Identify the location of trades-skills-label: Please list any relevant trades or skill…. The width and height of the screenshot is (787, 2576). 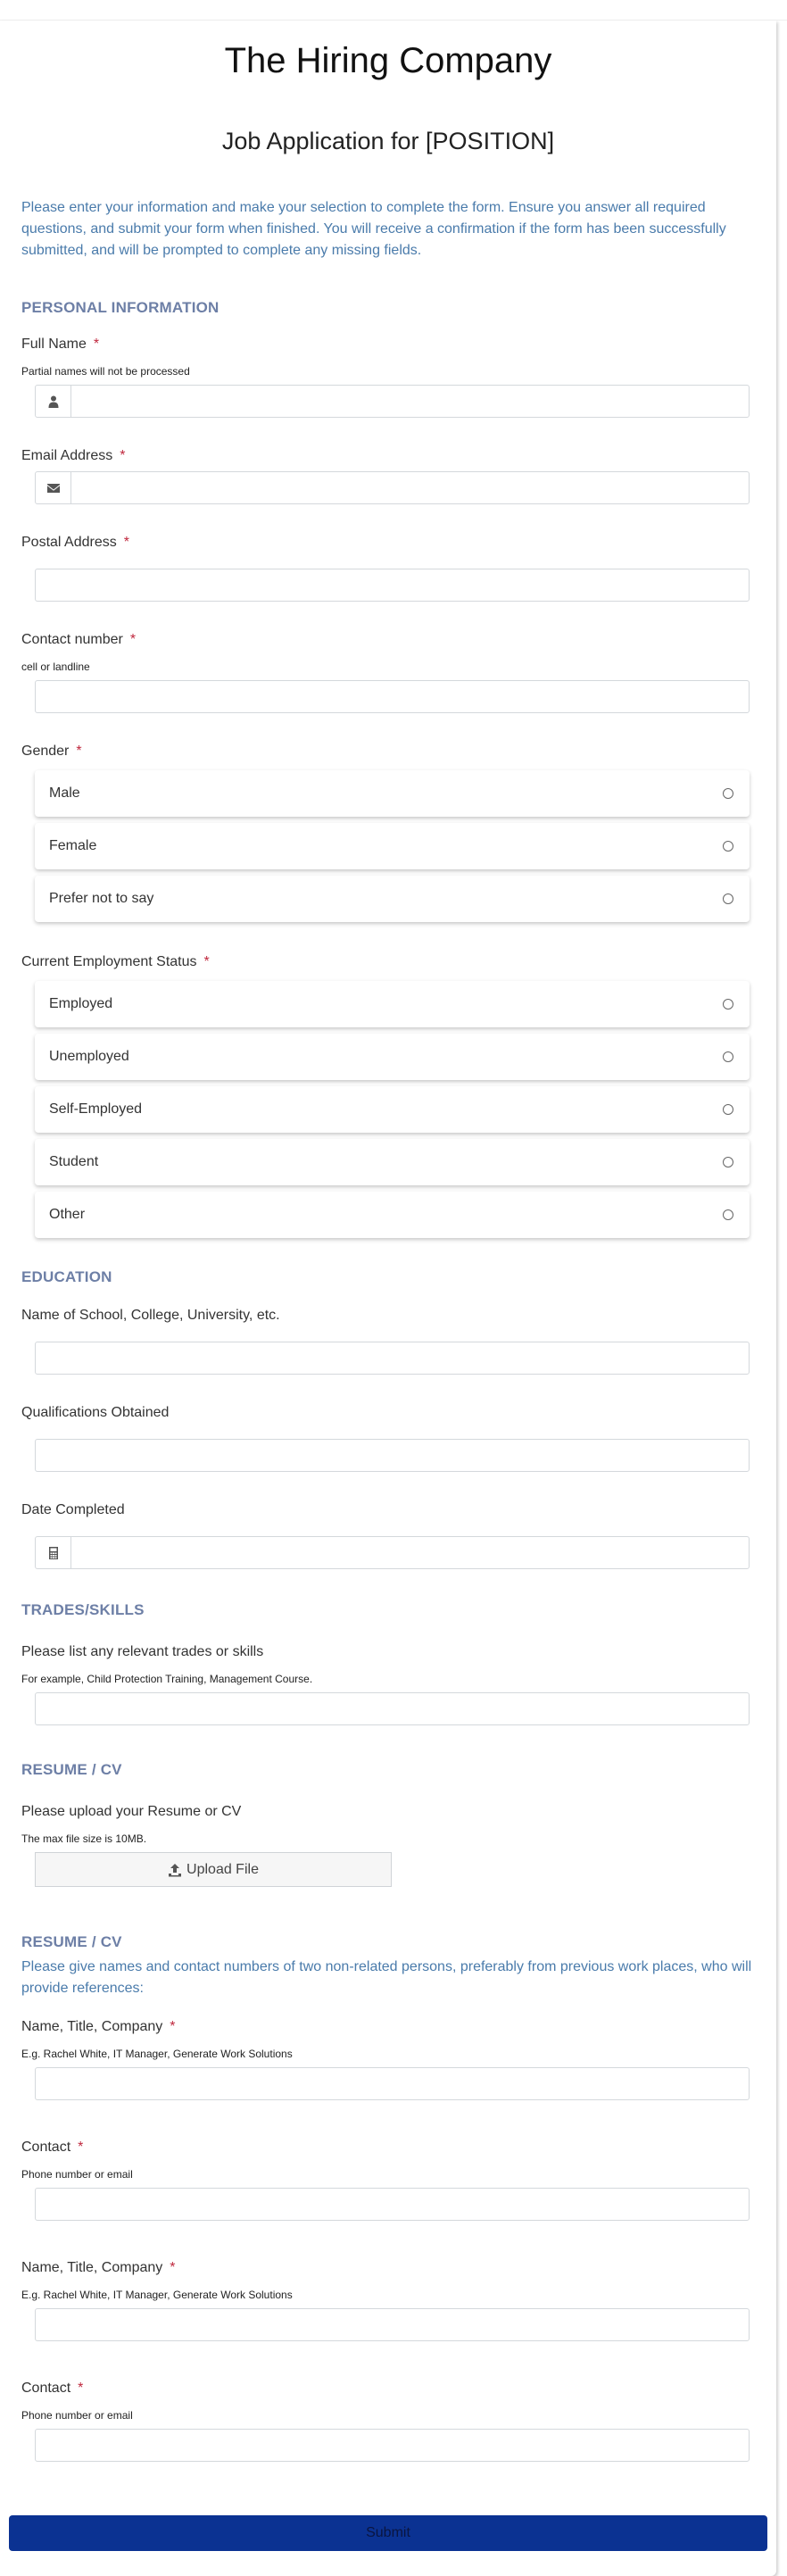
(142, 1652).